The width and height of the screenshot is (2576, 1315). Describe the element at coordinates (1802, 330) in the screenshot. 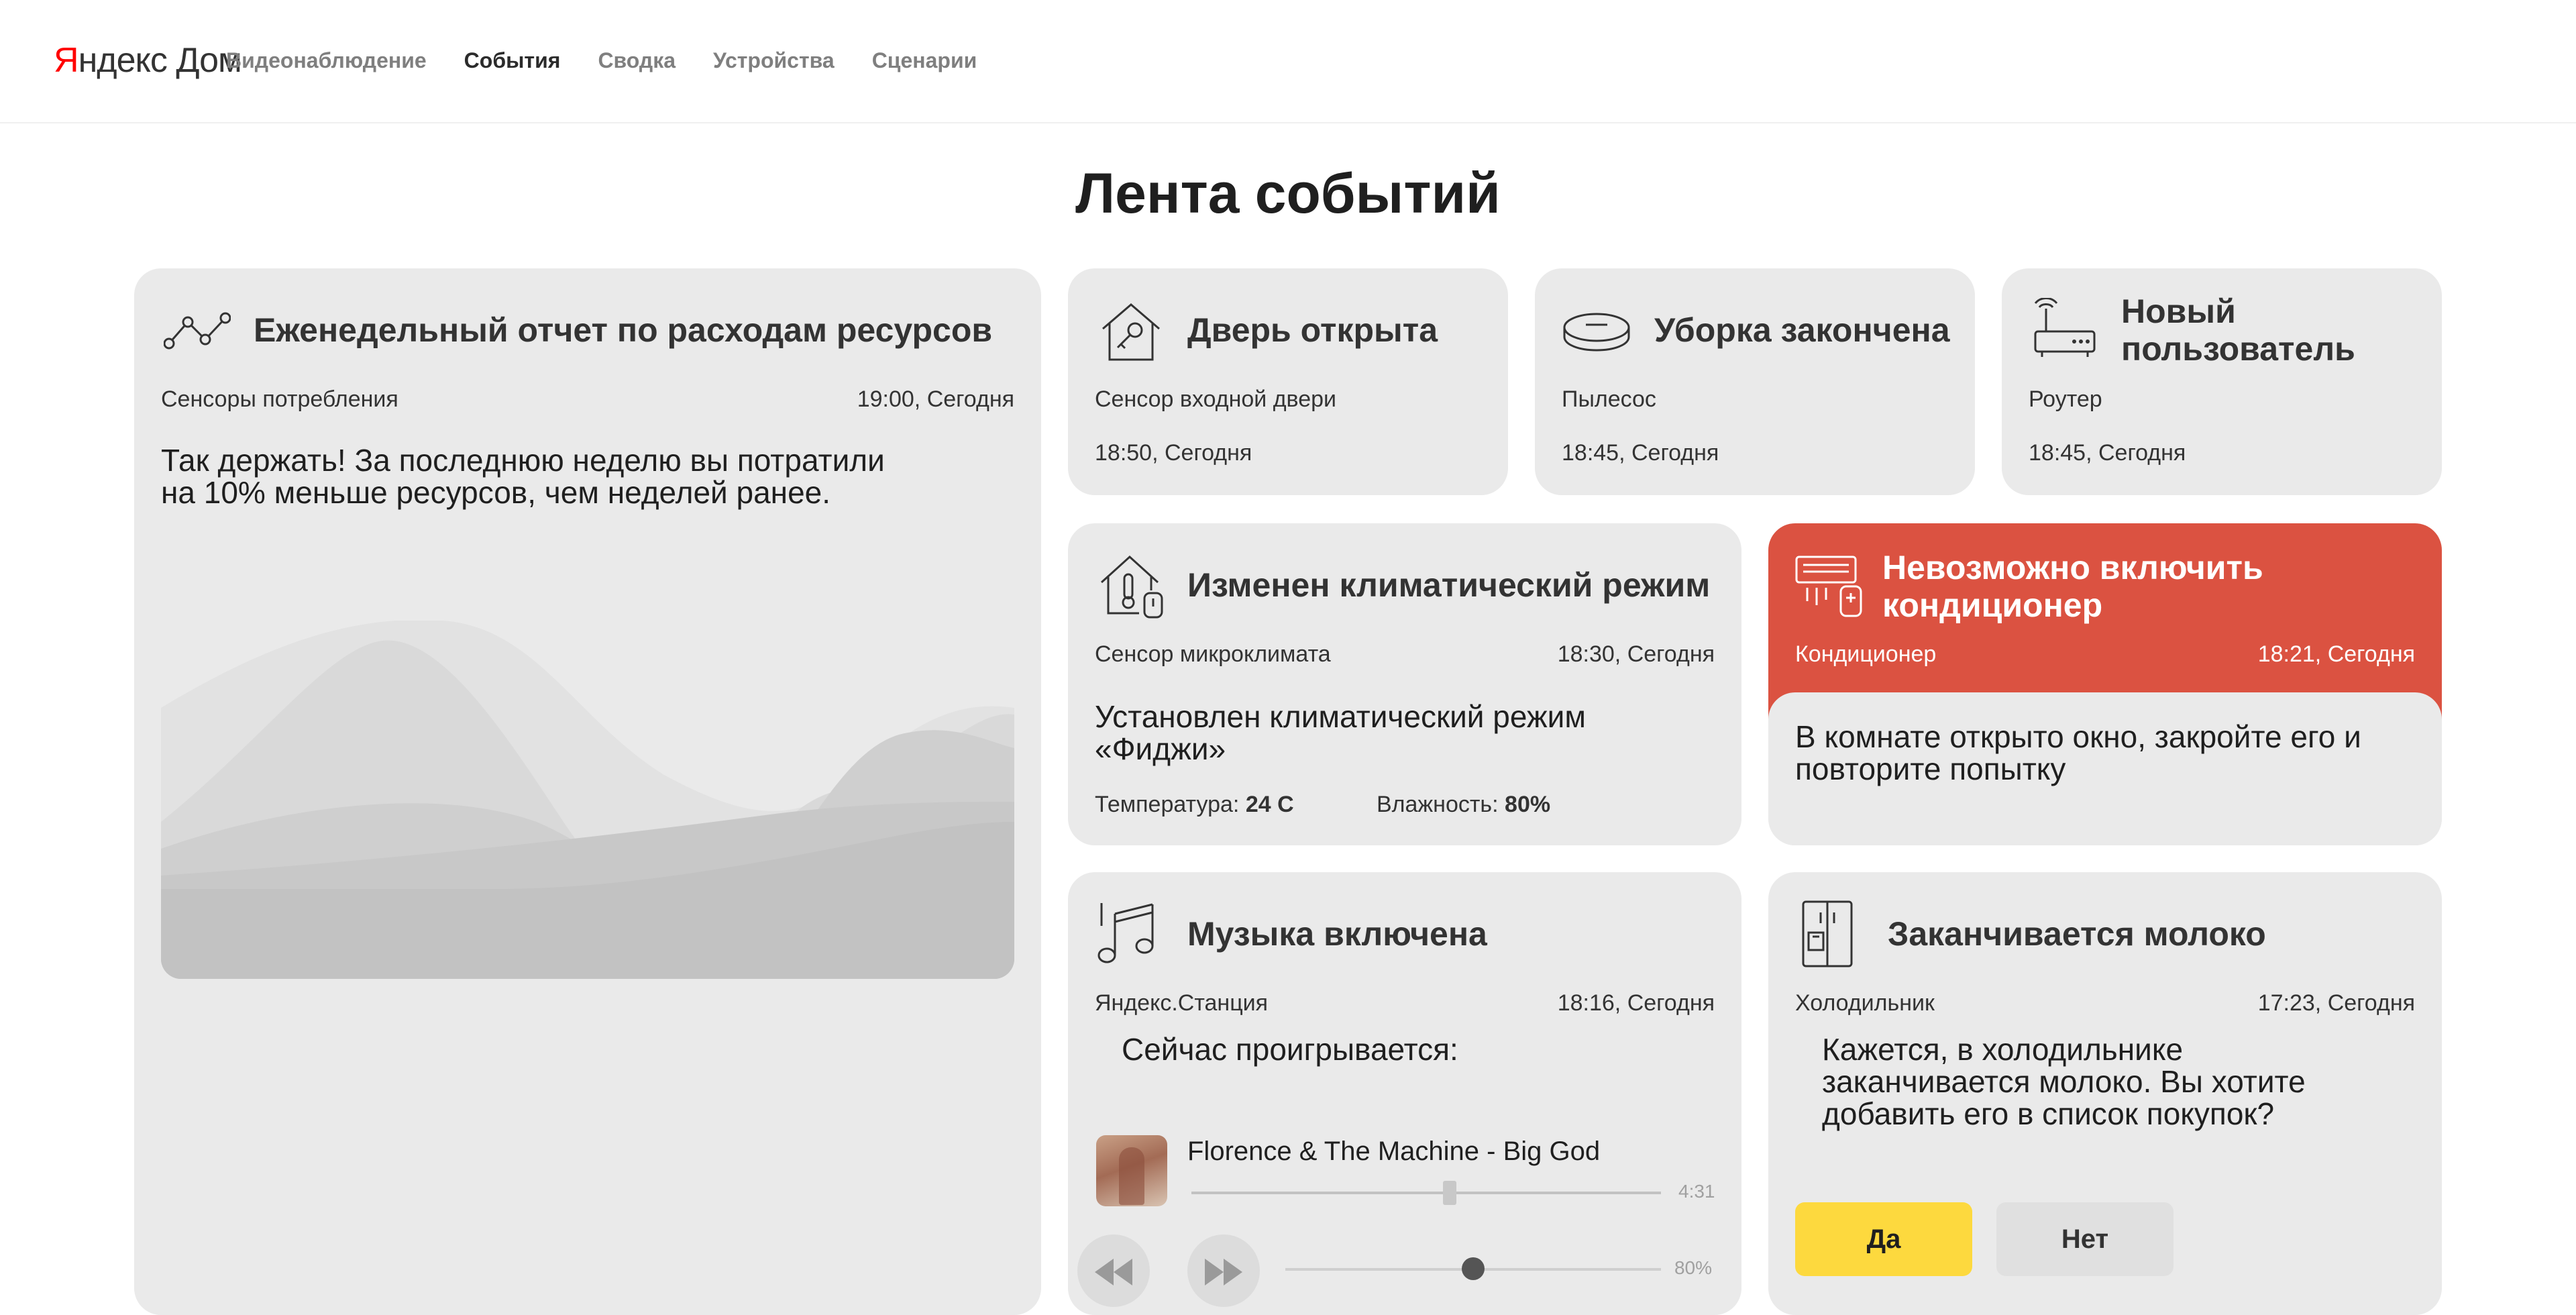

I see `card-title: Уборка закончена` at that location.